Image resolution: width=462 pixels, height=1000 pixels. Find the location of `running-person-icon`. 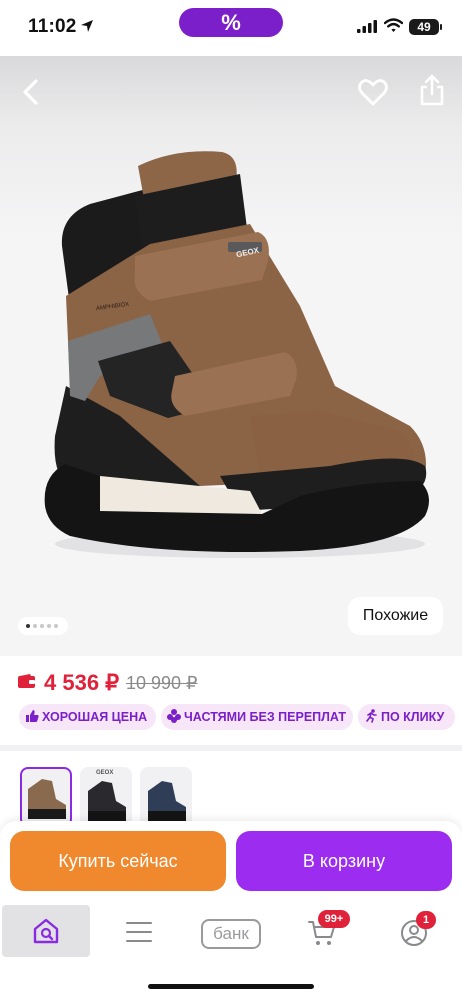

running-person-icon is located at coordinates (371, 716).